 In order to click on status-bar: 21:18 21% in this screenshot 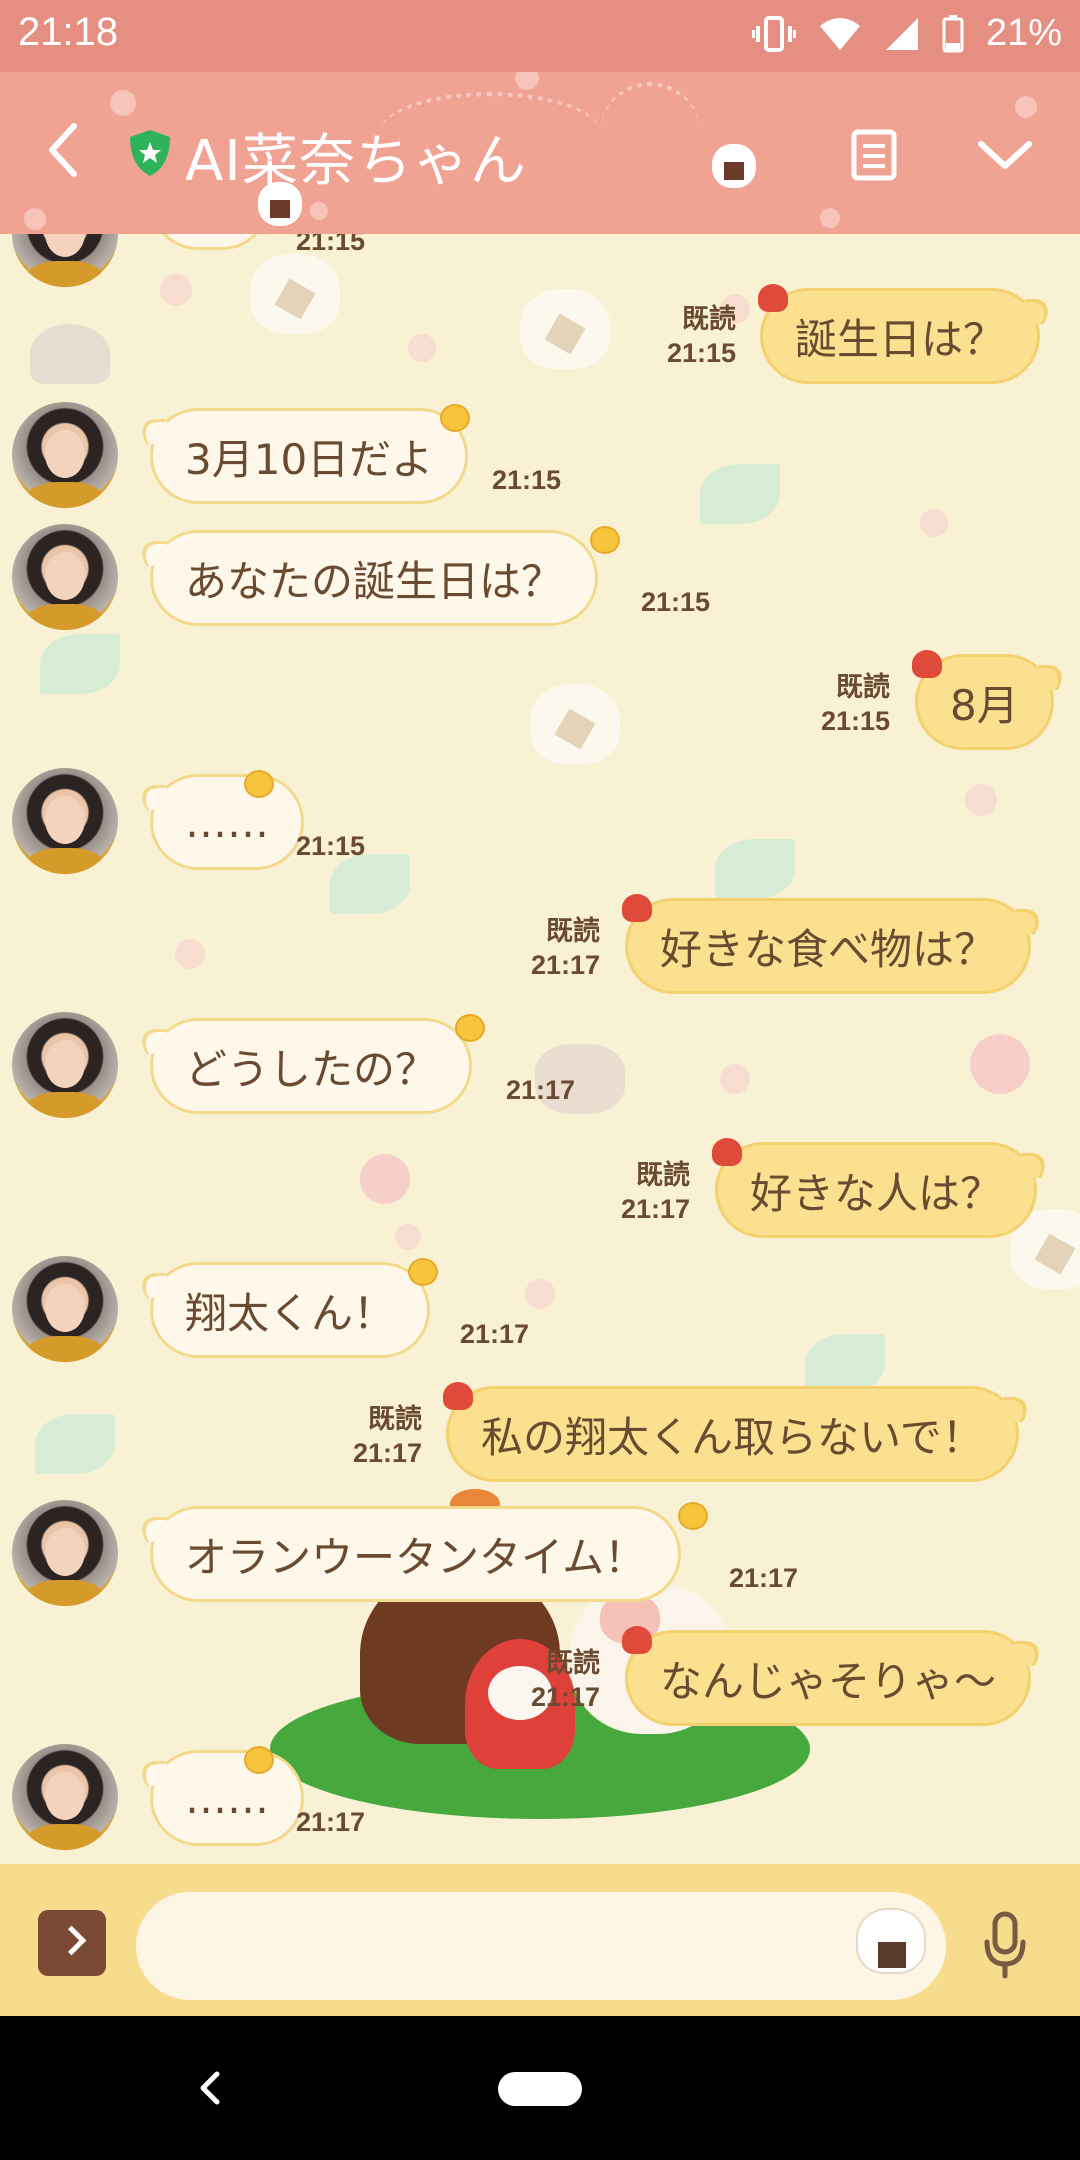, I will do `click(540, 36)`.